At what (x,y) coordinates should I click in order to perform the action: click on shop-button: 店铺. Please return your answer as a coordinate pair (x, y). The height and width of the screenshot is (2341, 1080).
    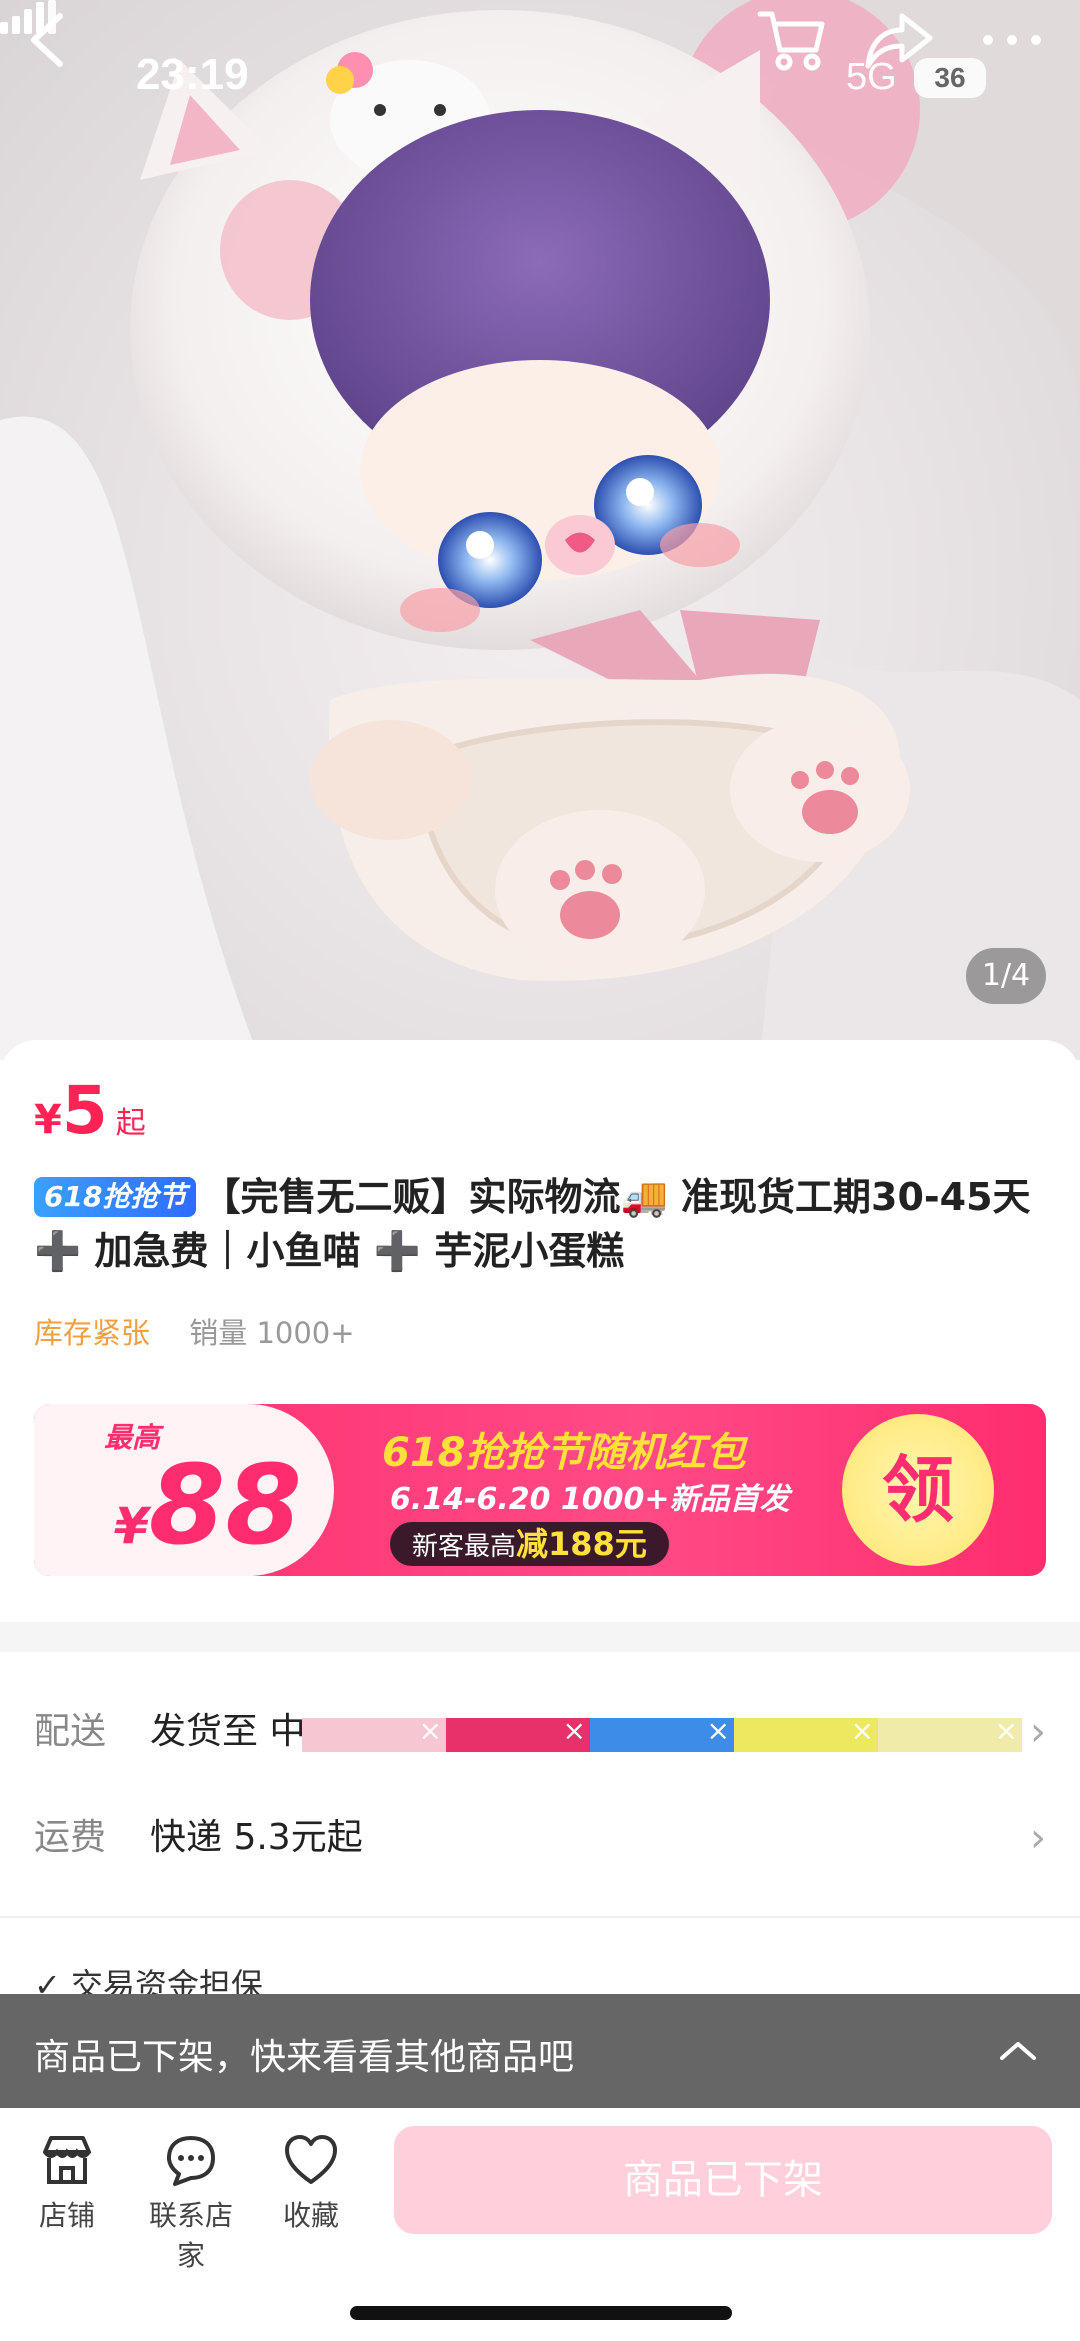
    Looking at the image, I should click on (67, 2182).